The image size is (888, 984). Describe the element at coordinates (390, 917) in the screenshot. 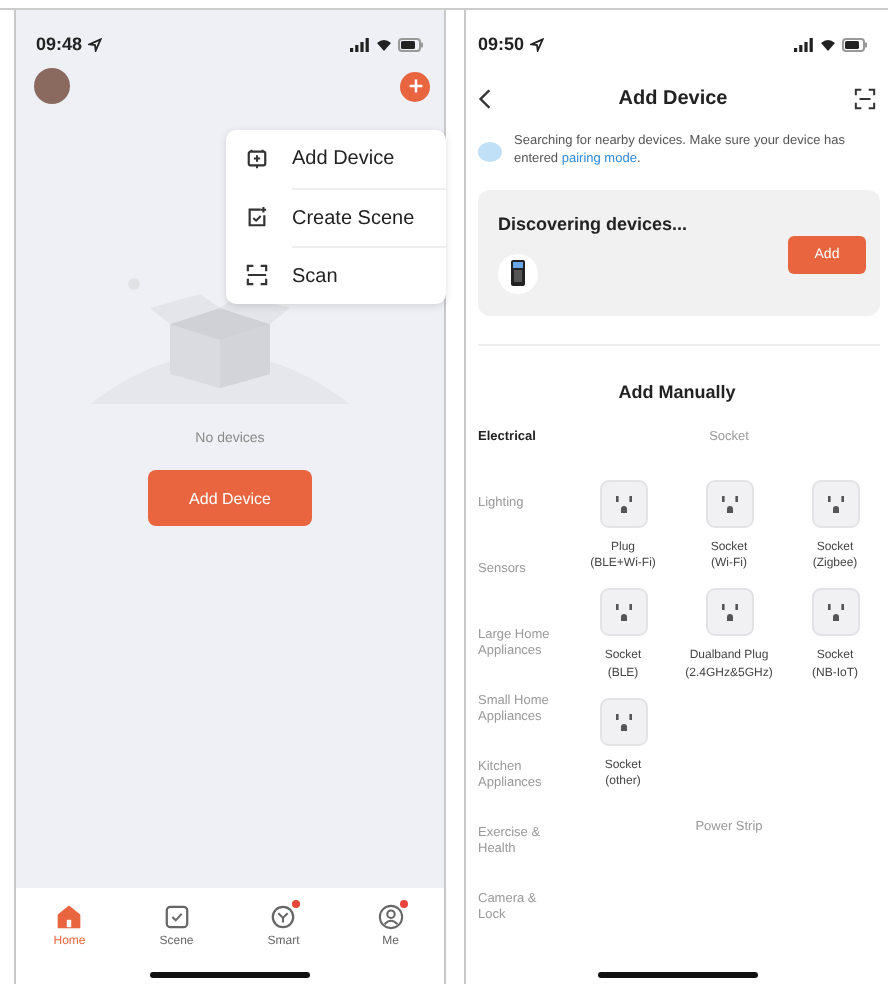

I see `user-icon` at that location.